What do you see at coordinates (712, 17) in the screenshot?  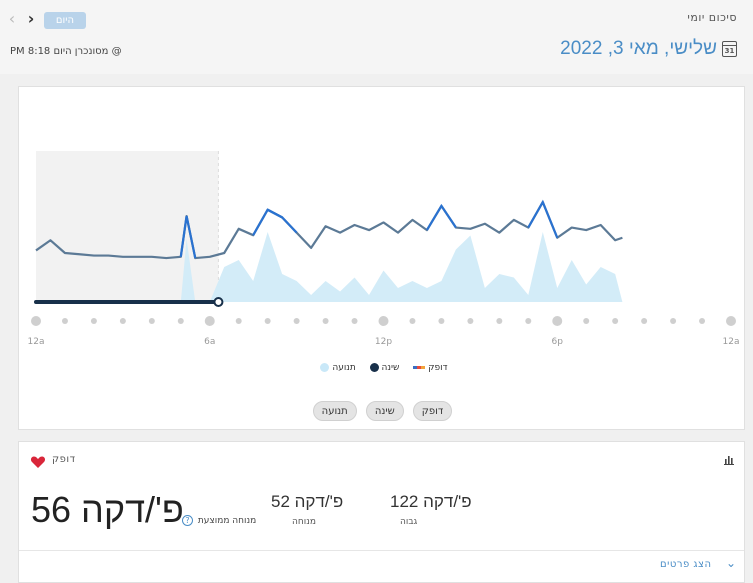 I see `page-title: סיכום יומי` at bounding box center [712, 17].